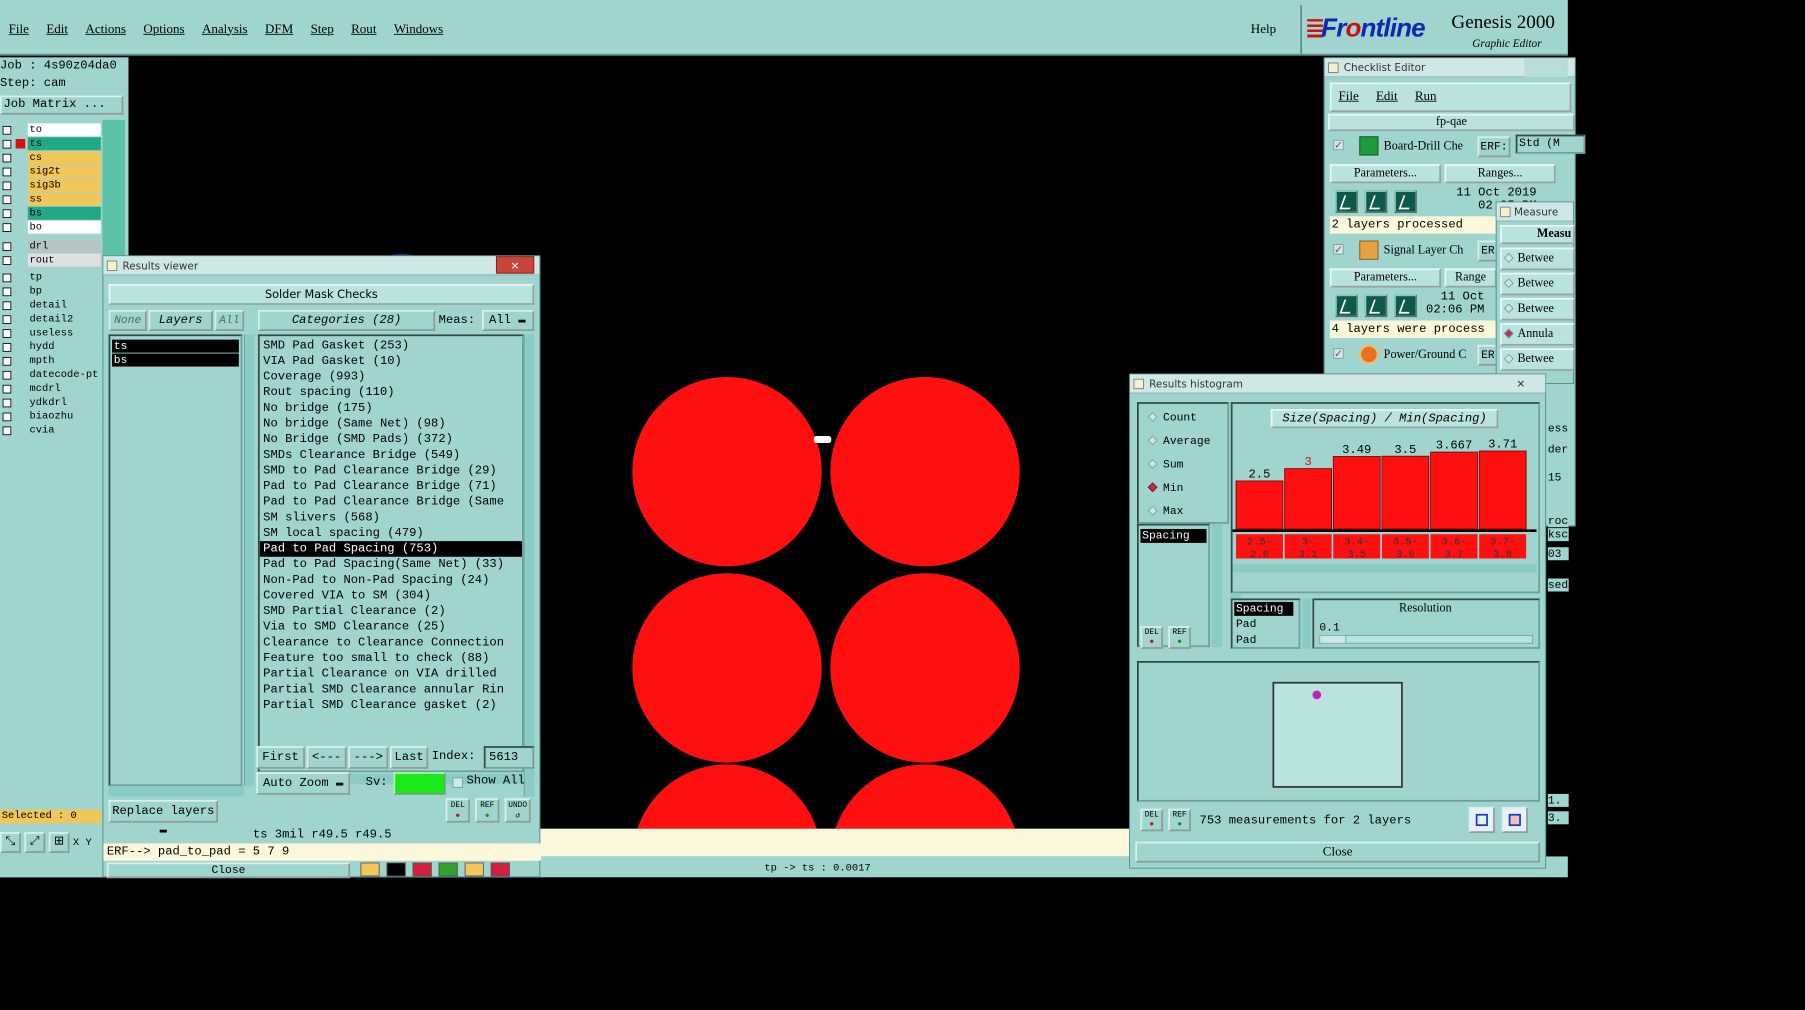 This screenshot has height=1010, width=1805. What do you see at coordinates (391, 643) in the screenshot?
I see `category-item: Clearance to Clearance Connection` at bounding box center [391, 643].